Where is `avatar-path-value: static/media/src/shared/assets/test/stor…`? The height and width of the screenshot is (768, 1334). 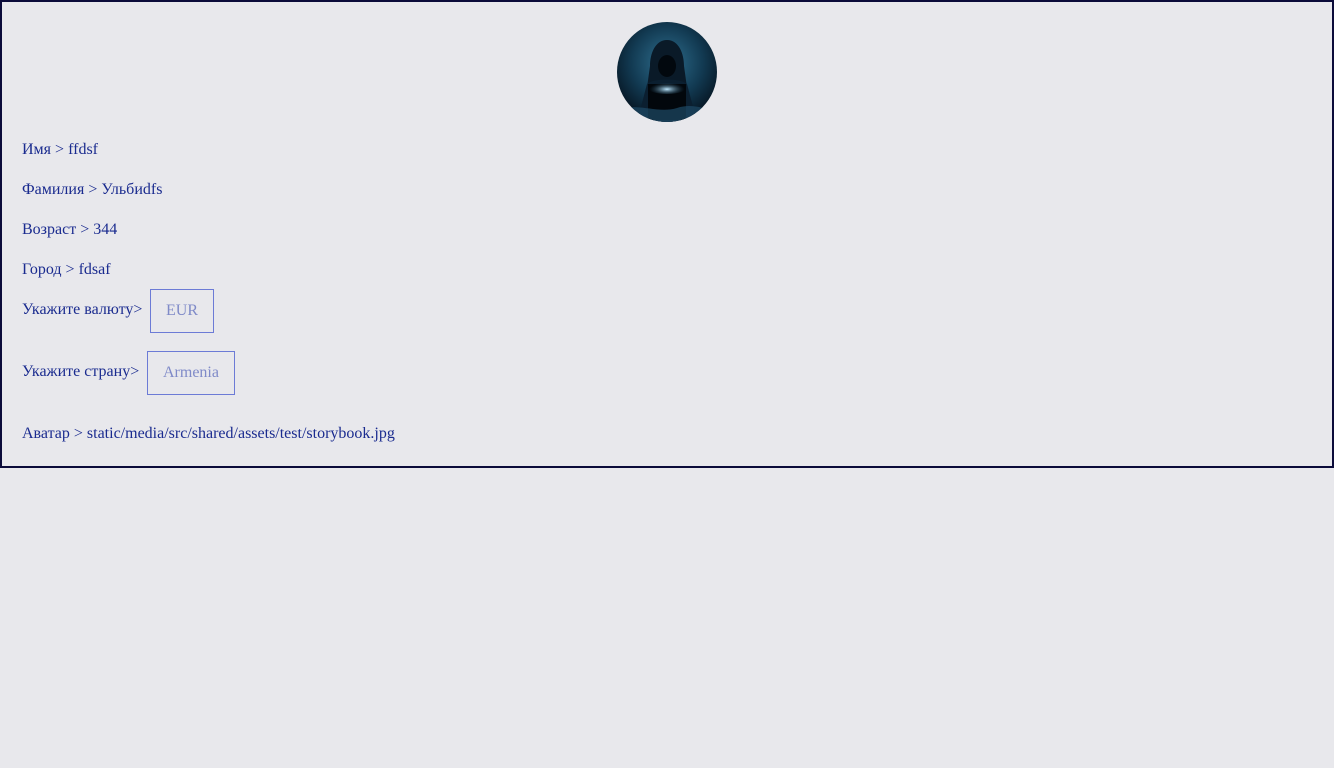
avatar-path-value: static/media/src/shared/assets/test/stor… is located at coordinates (240, 433).